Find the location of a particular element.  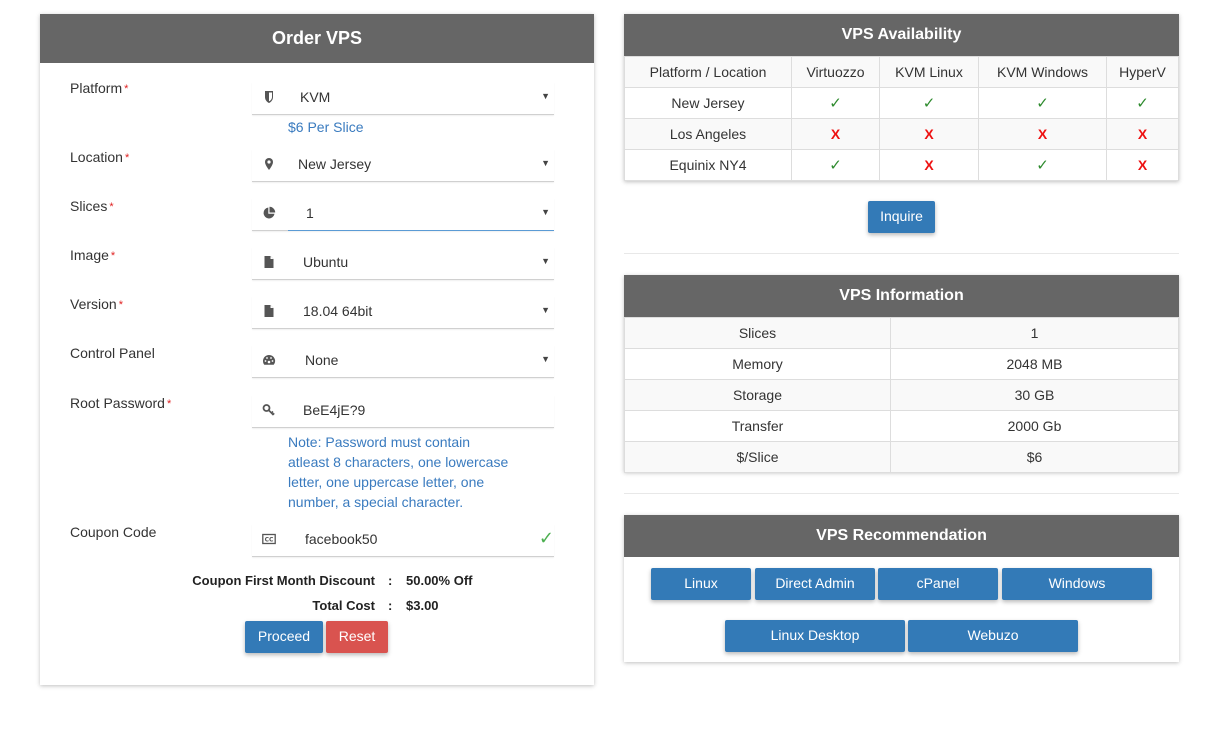

info-key: Slices is located at coordinates (757, 333).